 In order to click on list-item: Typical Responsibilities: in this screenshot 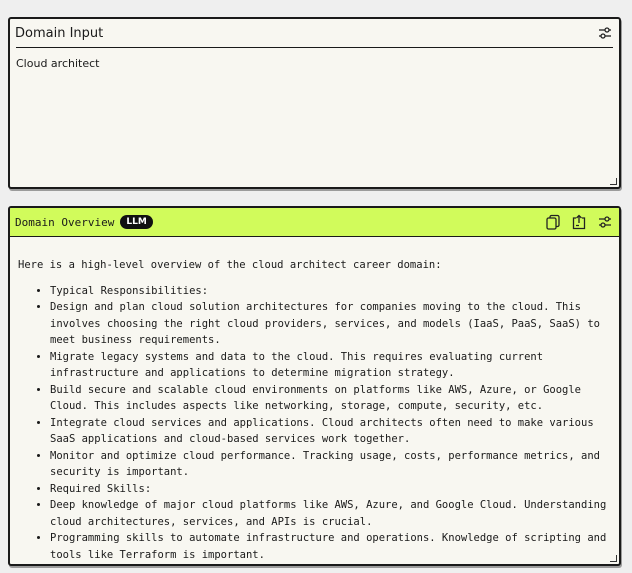, I will do `click(330, 291)`.